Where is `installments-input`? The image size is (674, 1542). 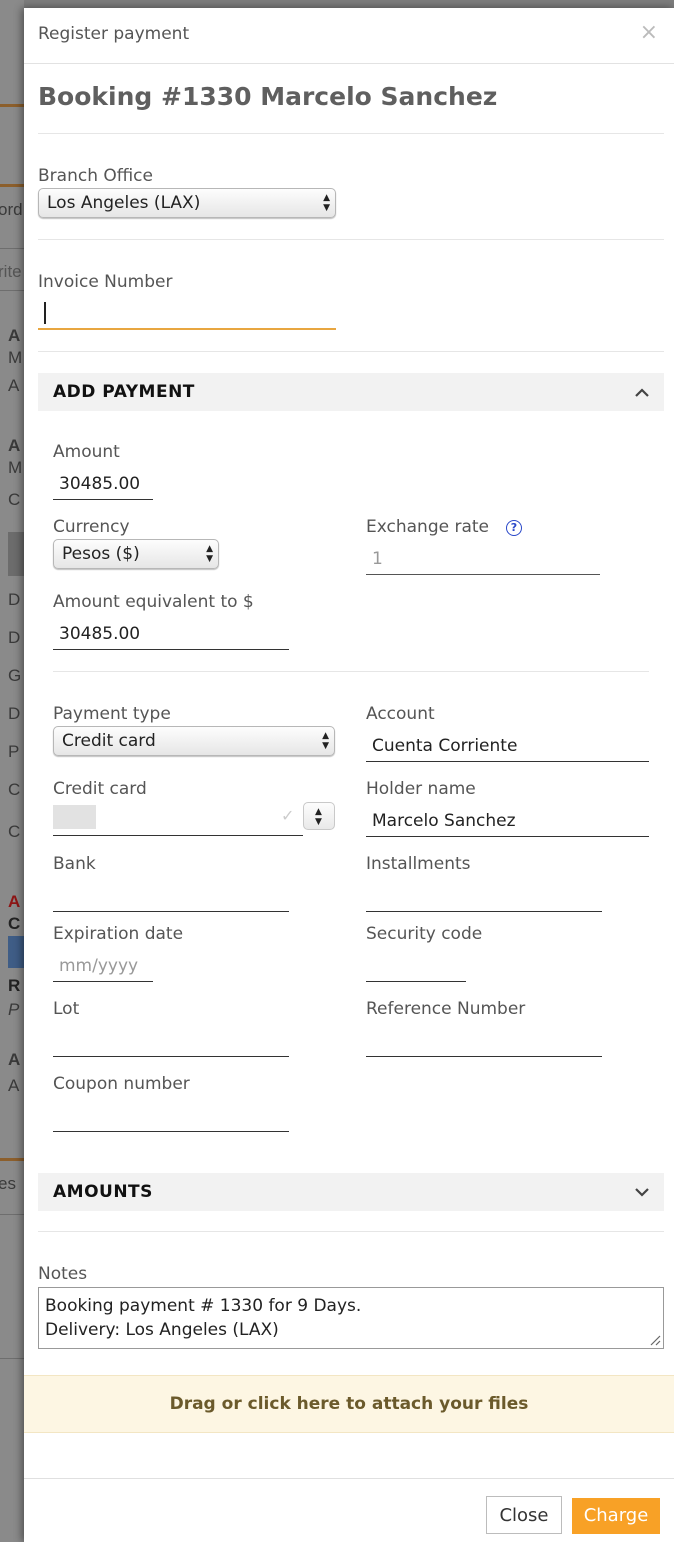
installments-input is located at coordinates (484, 896).